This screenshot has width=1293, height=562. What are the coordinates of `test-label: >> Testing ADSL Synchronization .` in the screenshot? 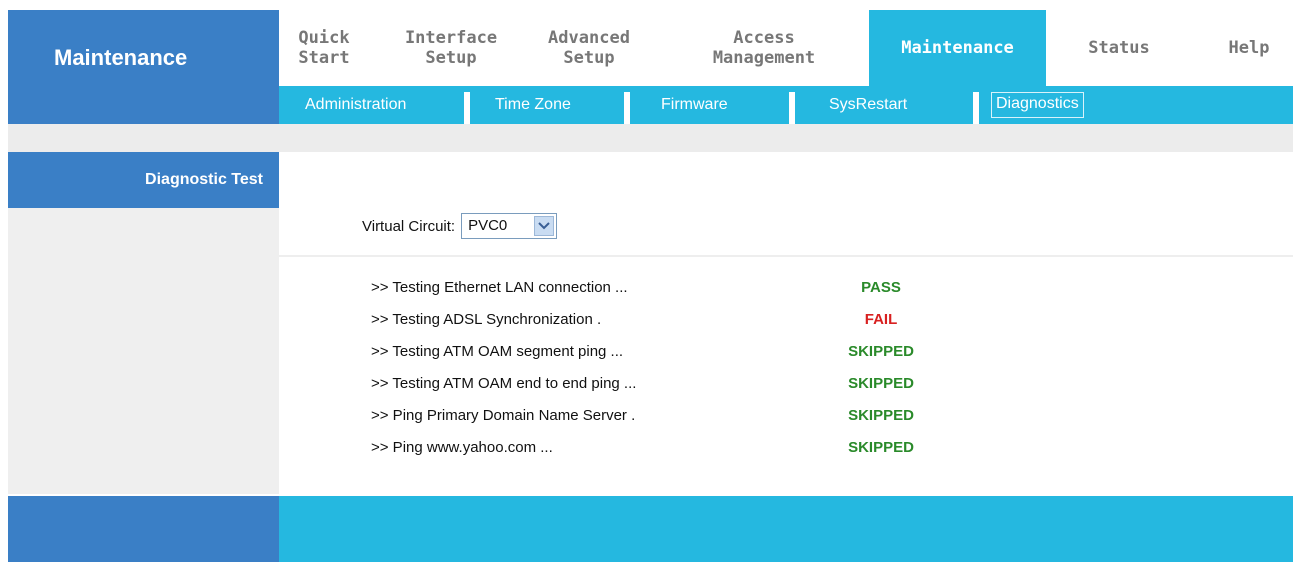 It's located at (486, 319).